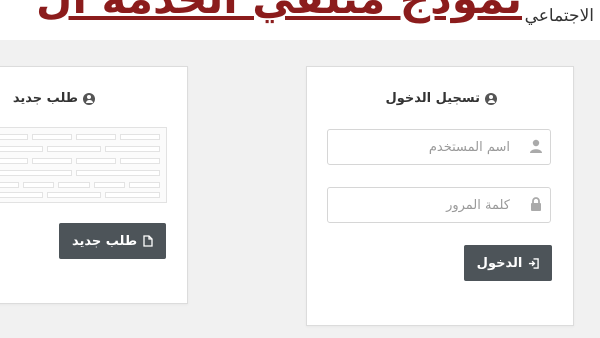  Describe the element at coordinates (559, 16) in the screenshot. I see `logo: الاجتماعي` at that location.